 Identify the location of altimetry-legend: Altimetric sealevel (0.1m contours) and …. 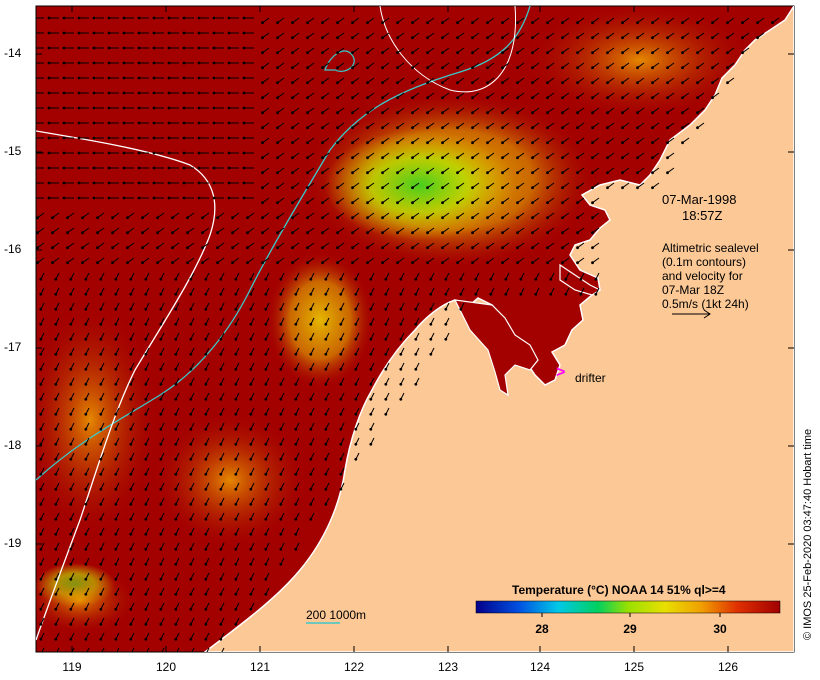
(717, 276).